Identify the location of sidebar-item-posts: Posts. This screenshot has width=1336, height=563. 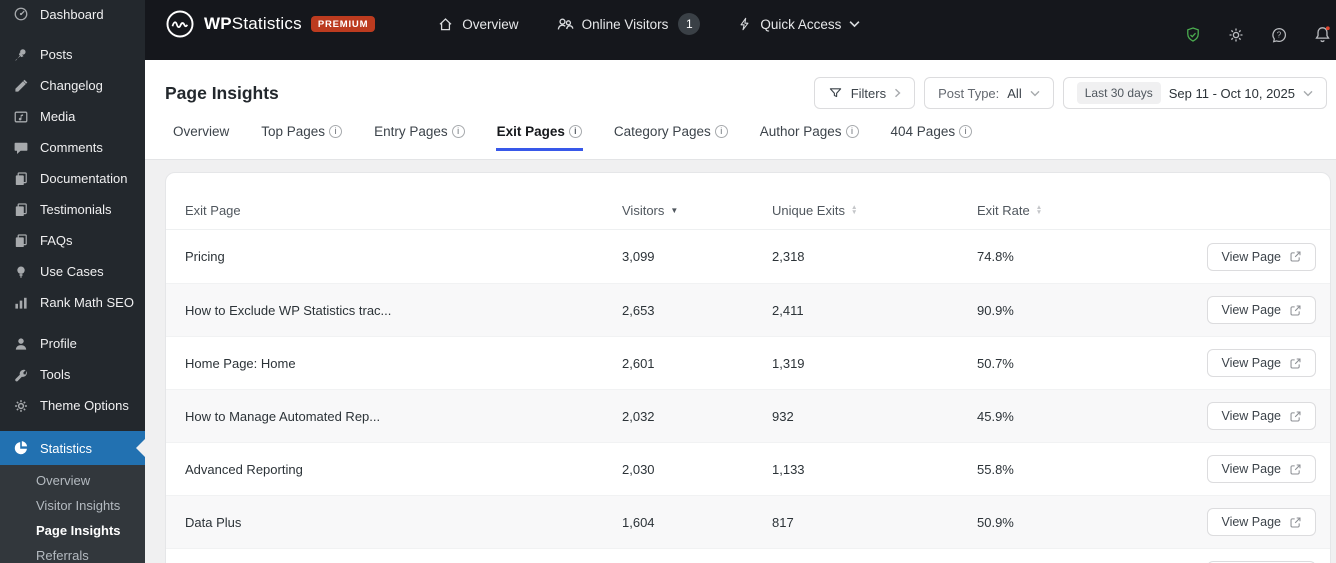
(72, 54).